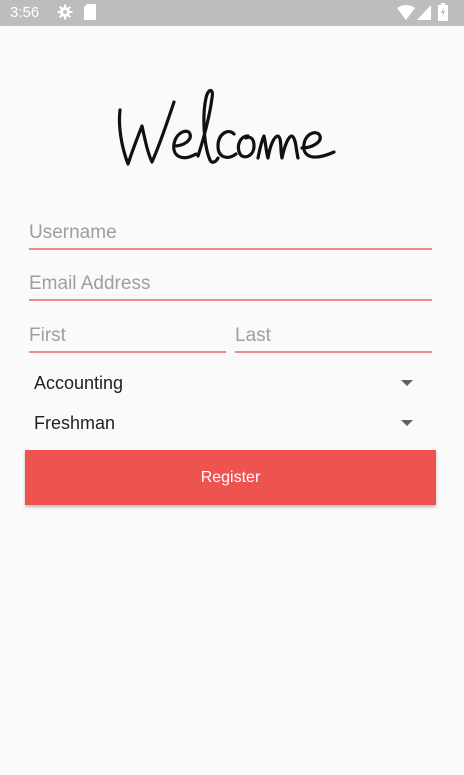 The width and height of the screenshot is (464, 775). I want to click on year-select: Freshman, so click(229, 423).